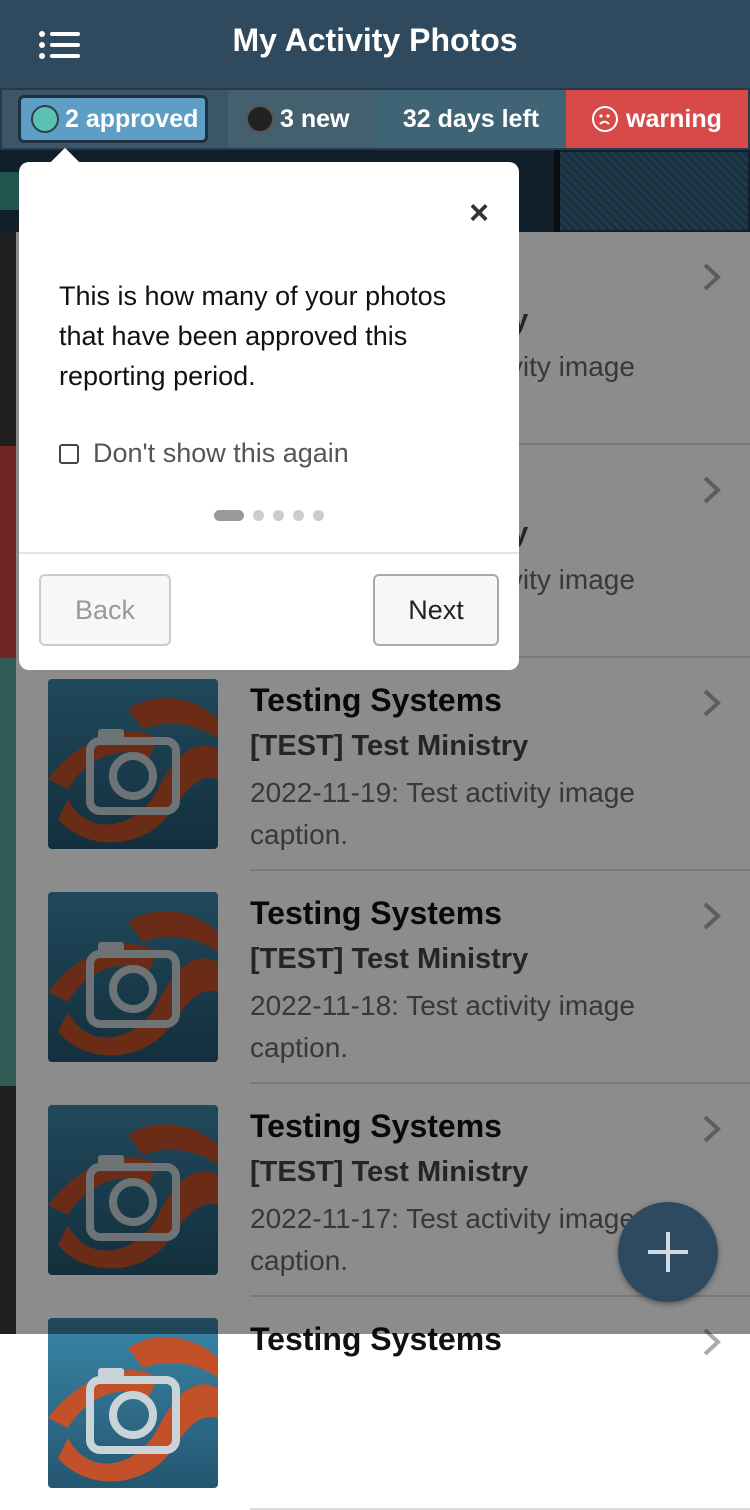  What do you see at coordinates (605, 119) in the screenshot?
I see `frown-icon` at bounding box center [605, 119].